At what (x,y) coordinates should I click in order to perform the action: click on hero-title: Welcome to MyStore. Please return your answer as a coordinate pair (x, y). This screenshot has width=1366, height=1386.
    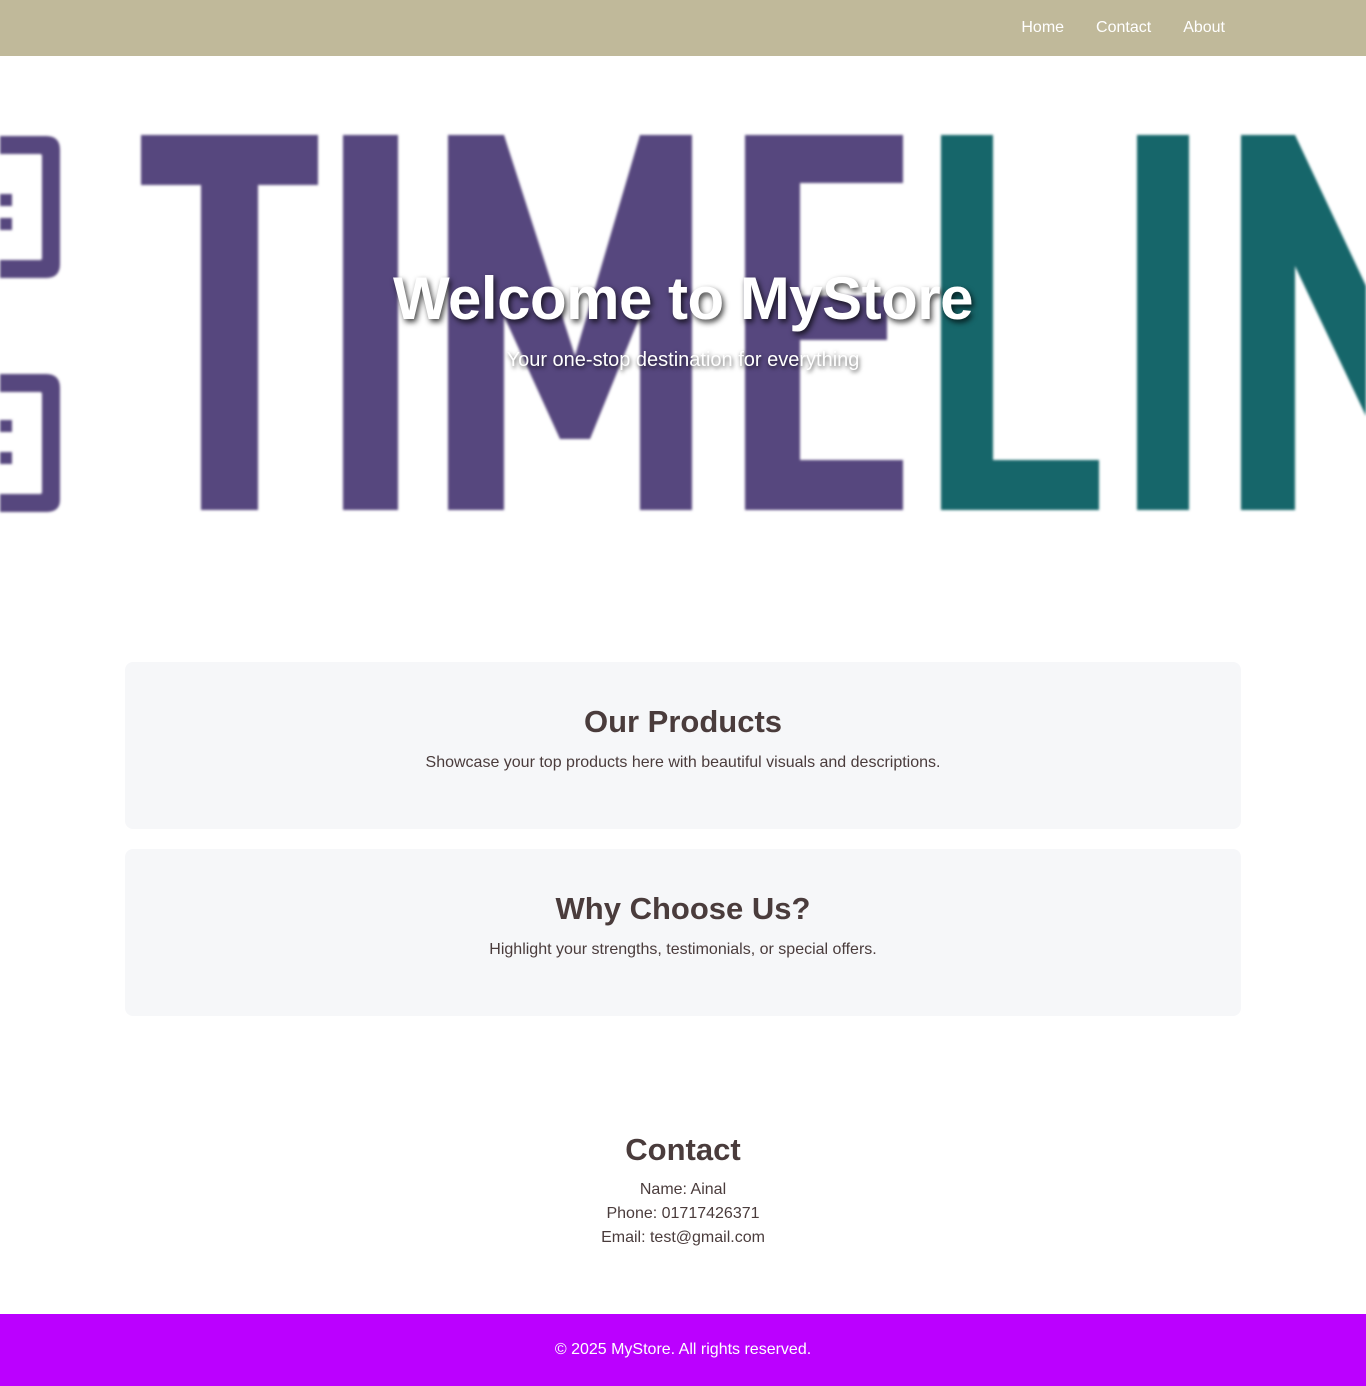
    Looking at the image, I should click on (683, 298).